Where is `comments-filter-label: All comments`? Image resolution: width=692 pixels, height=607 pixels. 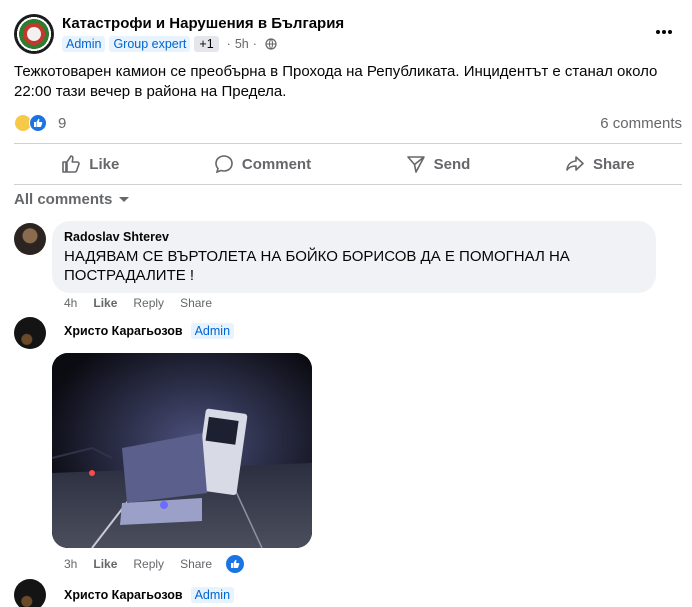 comments-filter-label: All comments is located at coordinates (63, 199).